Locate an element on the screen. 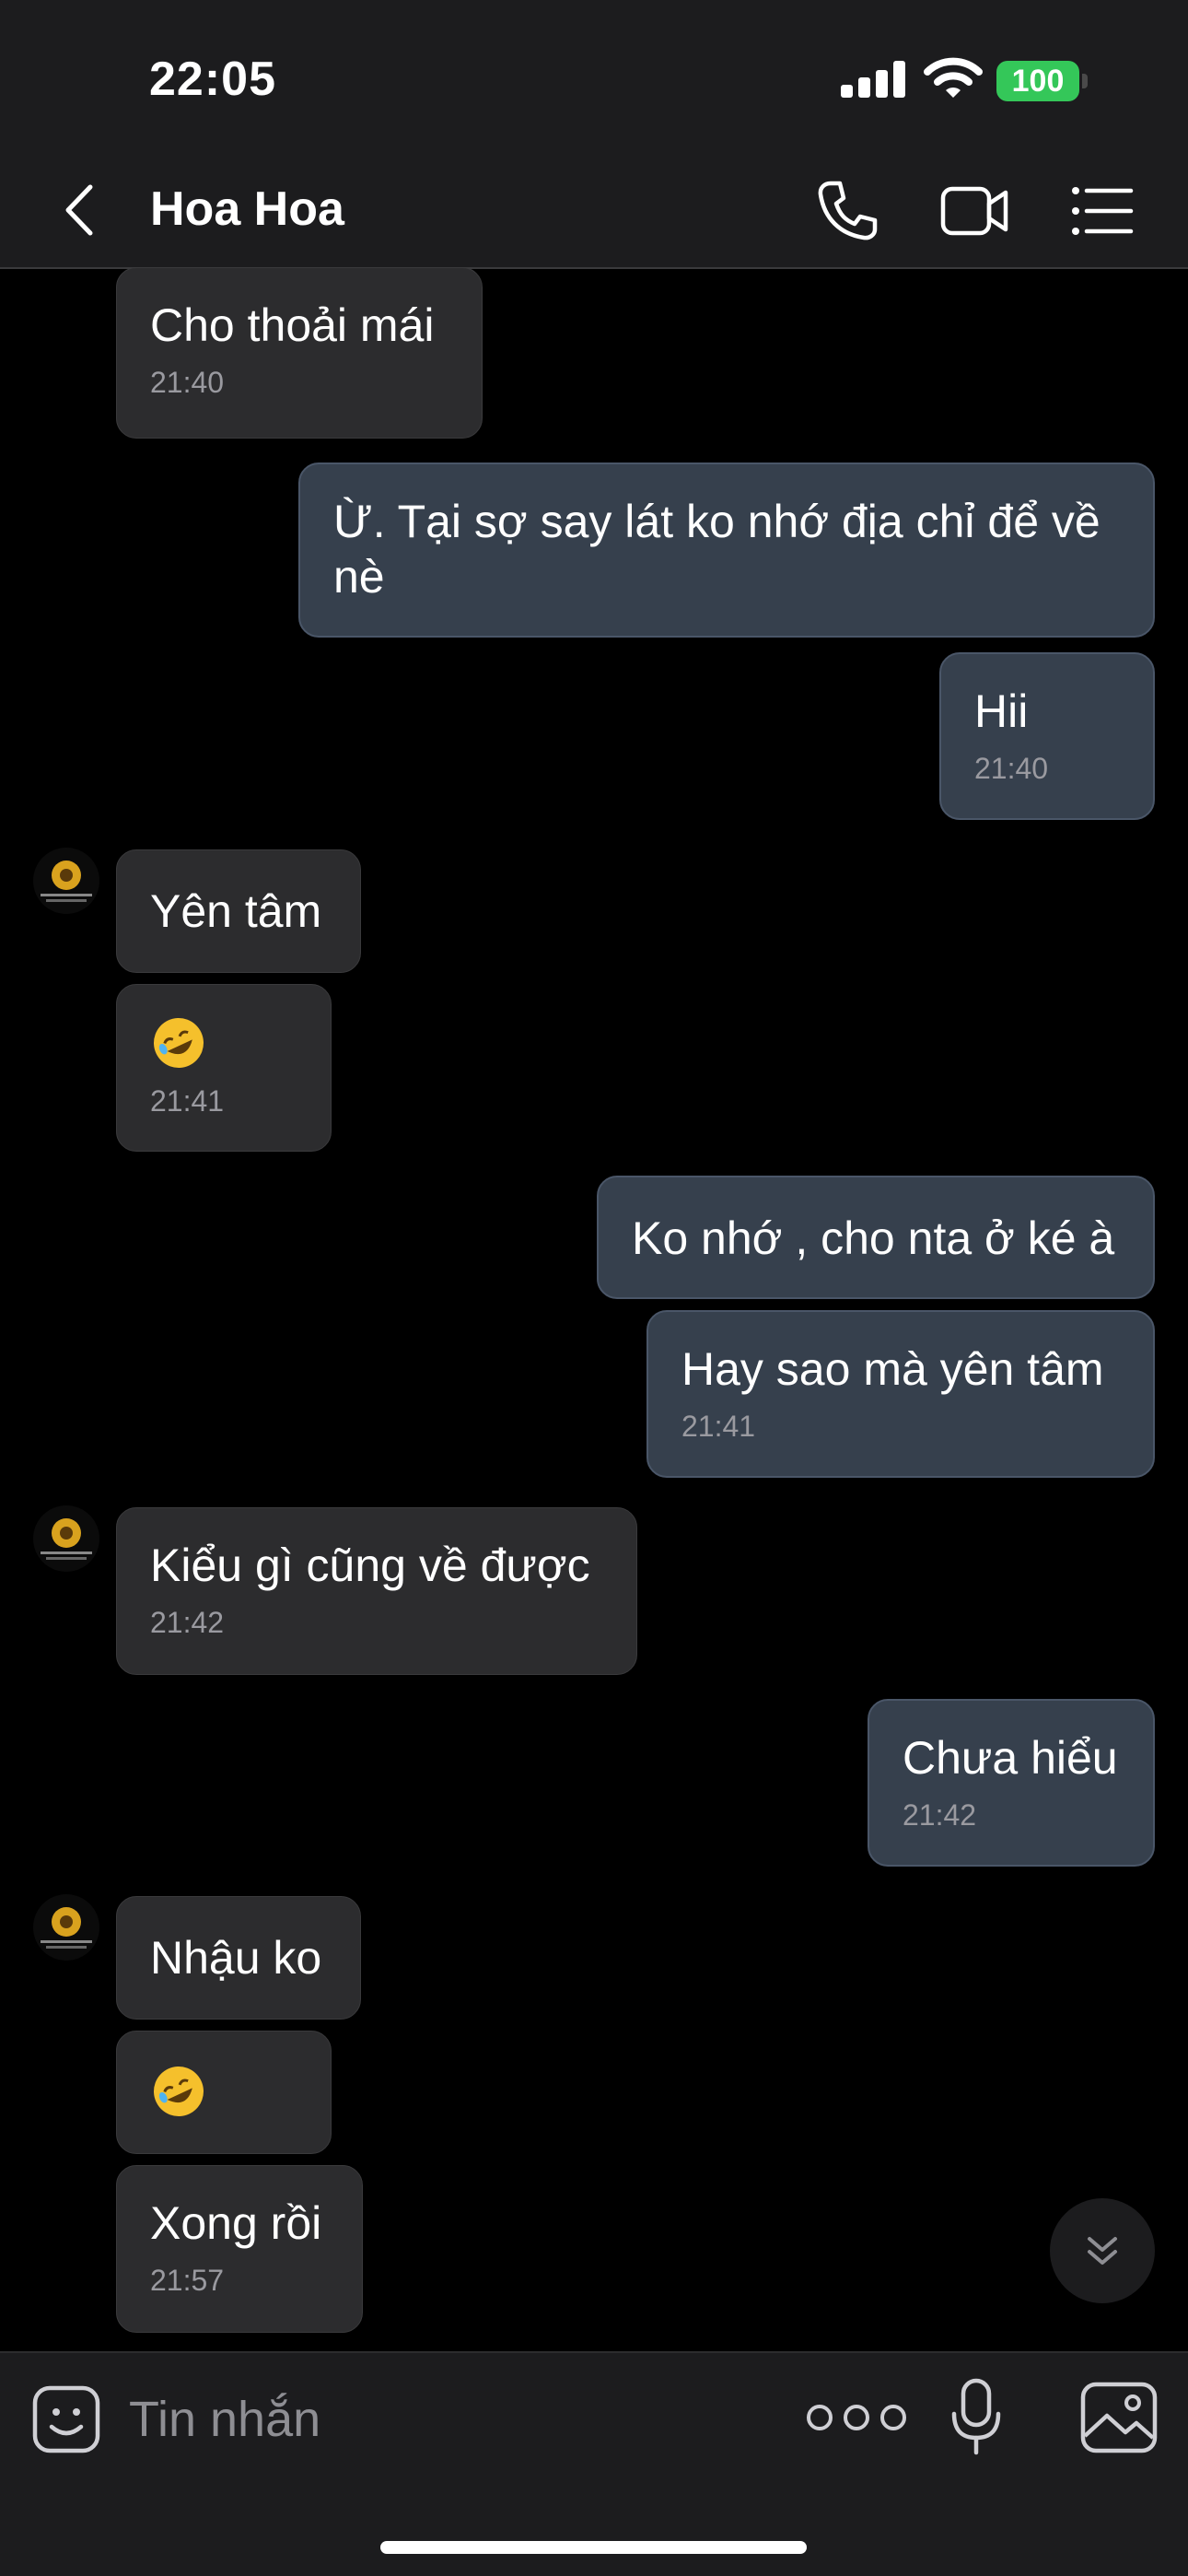 Image resolution: width=1188 pixels, height=2576 pixels. message-text: Ko nhớ , cho nta ở ké à is located at coordinates (873, 1238).